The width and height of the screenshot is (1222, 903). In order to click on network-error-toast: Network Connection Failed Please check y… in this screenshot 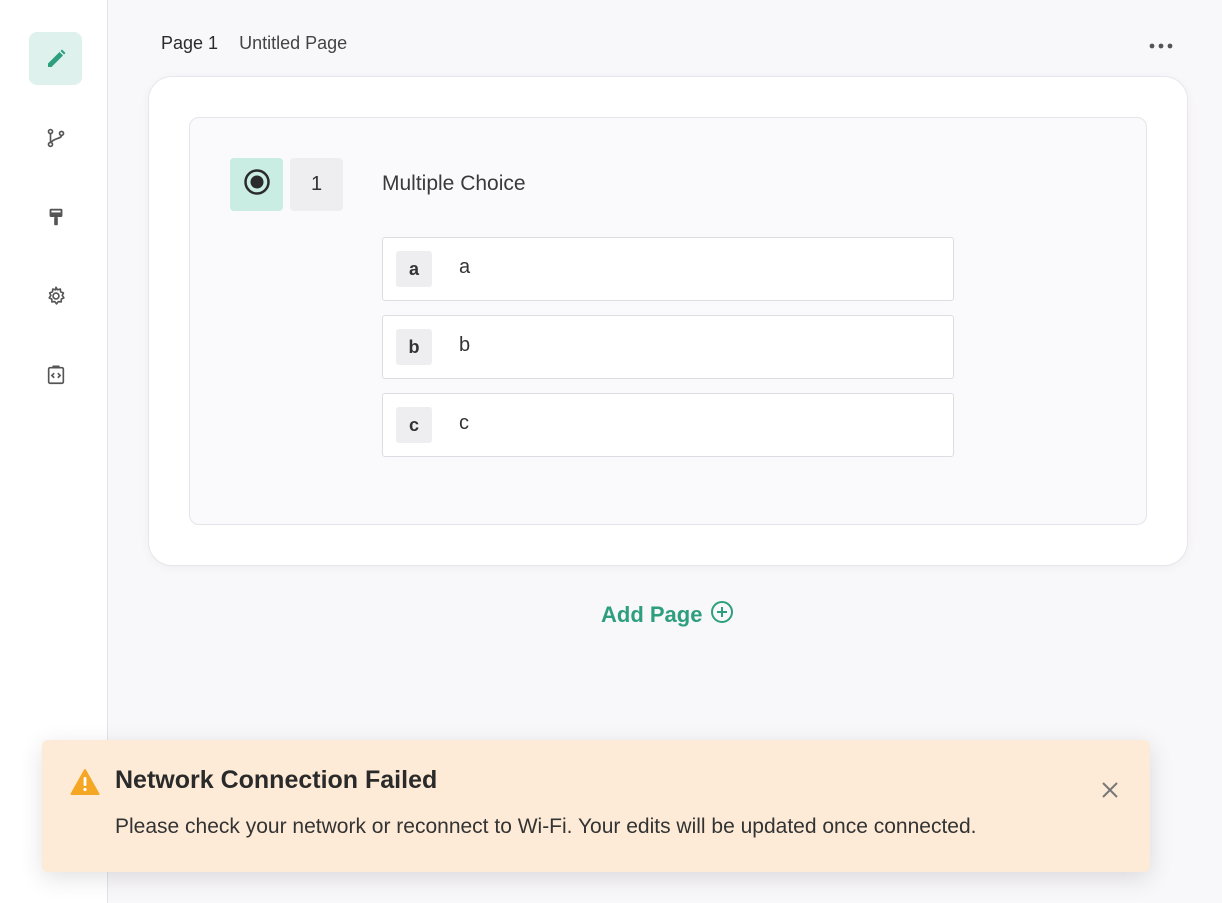, I will do `click(596, 806)`.